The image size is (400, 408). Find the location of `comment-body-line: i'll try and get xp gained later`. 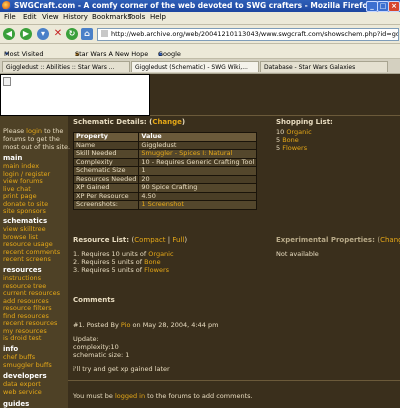

comment-body-line: i'll try and get xp gained later is located at coordinates (121, 369).